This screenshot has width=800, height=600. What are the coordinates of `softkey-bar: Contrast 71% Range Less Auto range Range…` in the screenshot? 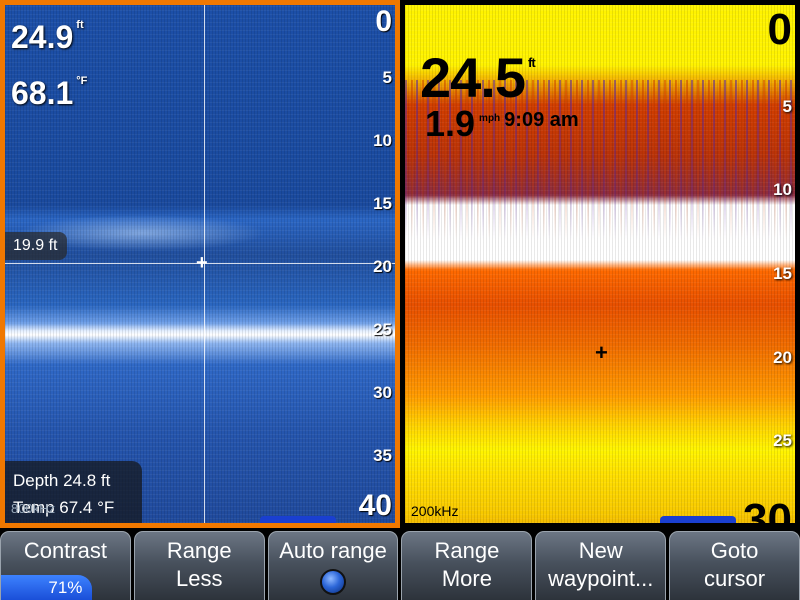 It's located at (400, 564).